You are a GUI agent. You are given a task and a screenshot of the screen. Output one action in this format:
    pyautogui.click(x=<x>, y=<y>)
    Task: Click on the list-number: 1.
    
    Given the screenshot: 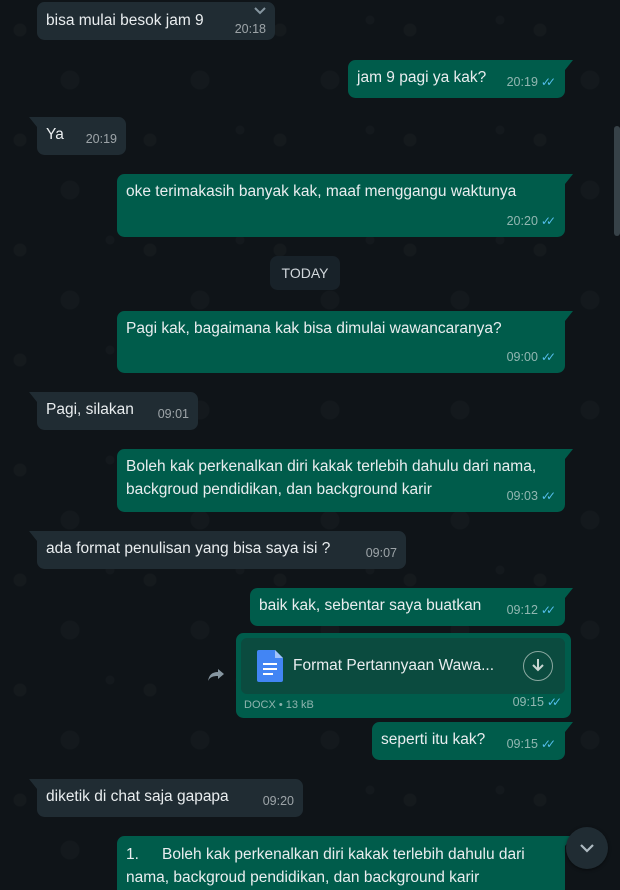 What is the action you would take?
    pyautogui.click(x=132, y=854)
    